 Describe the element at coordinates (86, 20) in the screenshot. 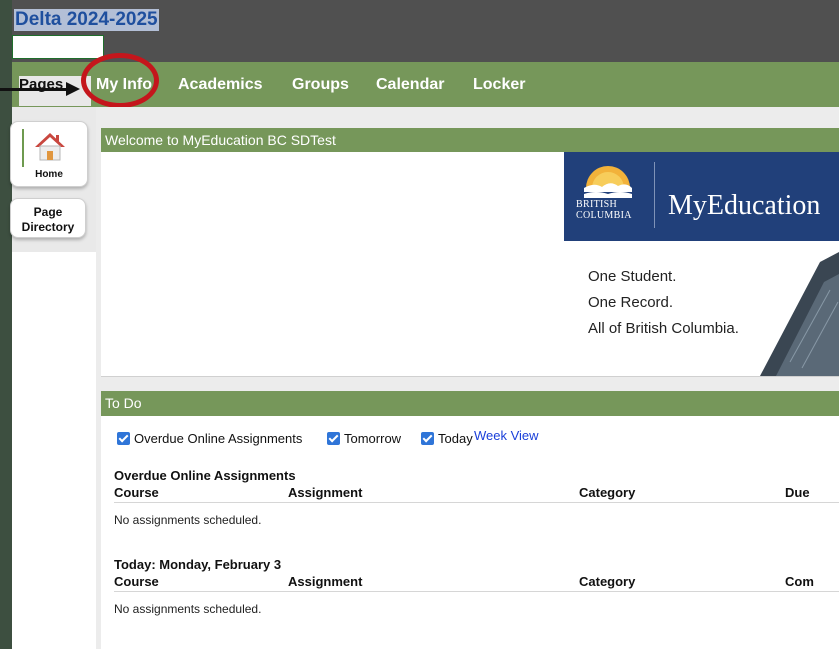

I see `app-title: Delta 2024-2025` at that location.